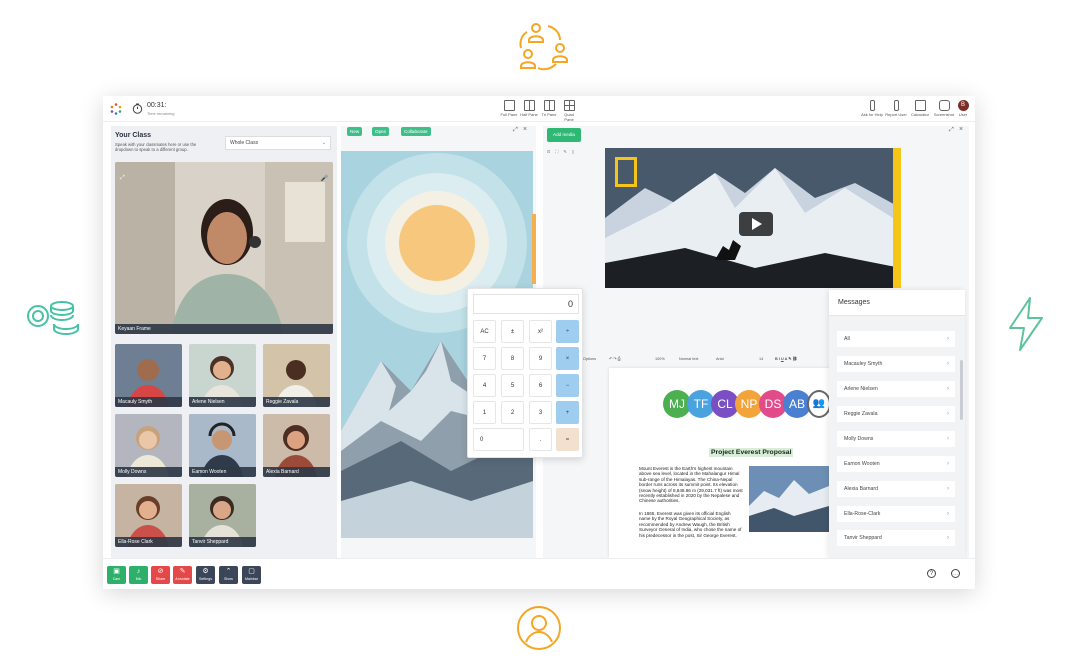  I want to click on doc-font-size: 14, so click(761, 359).